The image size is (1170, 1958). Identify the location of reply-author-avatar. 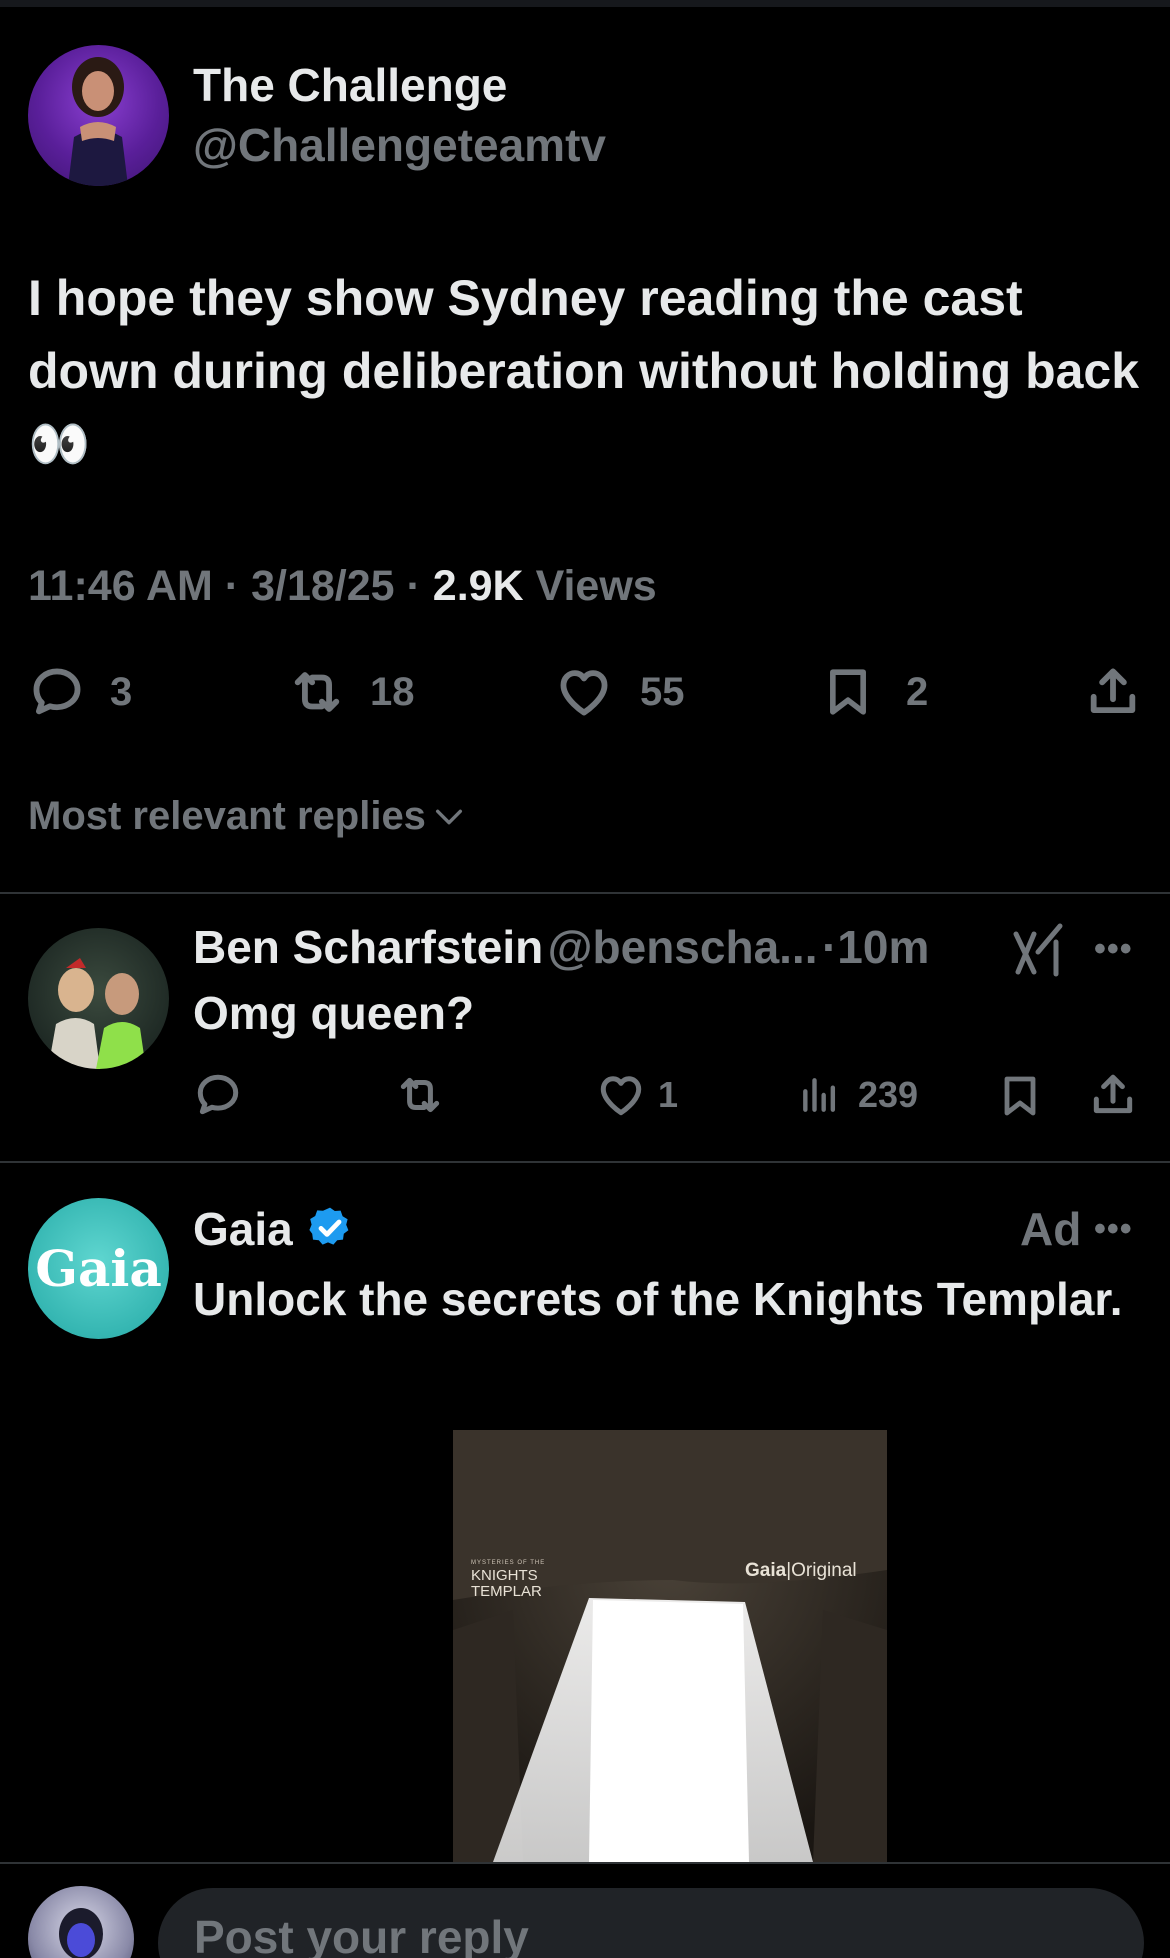
(98, 998).